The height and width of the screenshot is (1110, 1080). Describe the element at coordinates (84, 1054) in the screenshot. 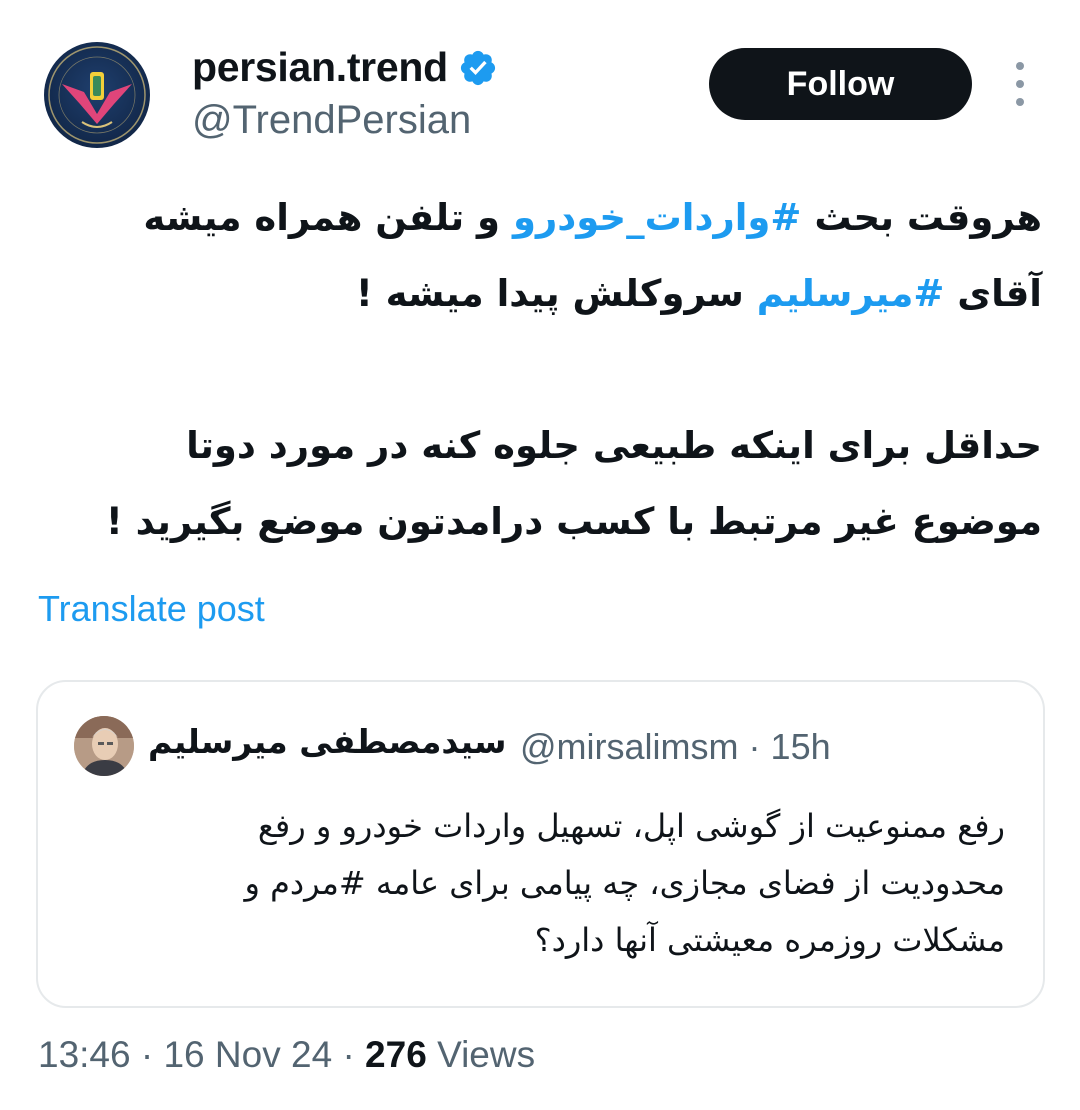

I see `post-time: 13:46` at that location.